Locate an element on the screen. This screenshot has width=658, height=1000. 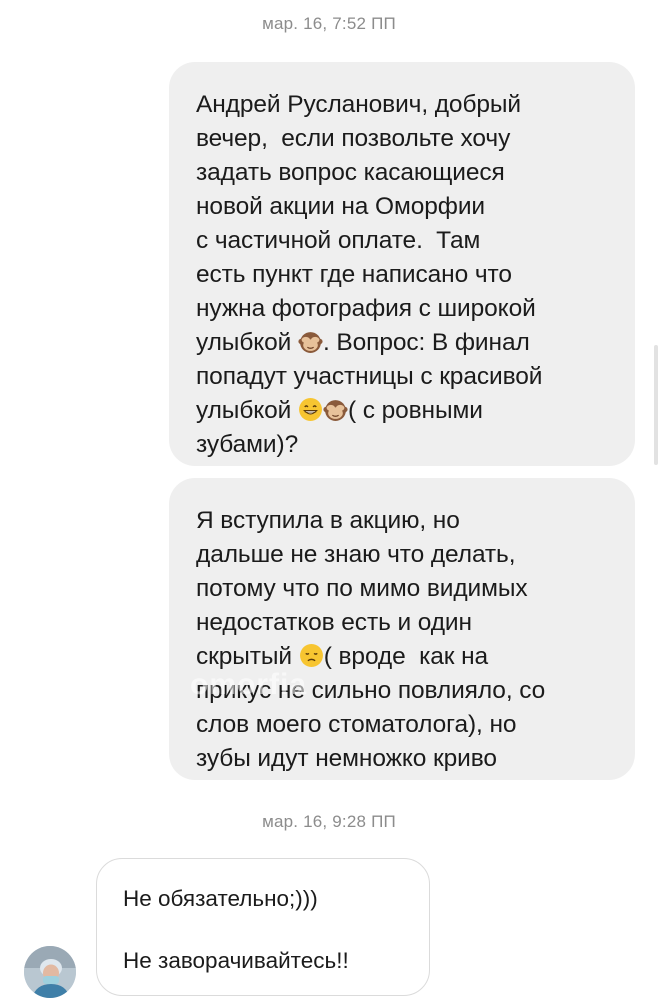
avatar-photo-icon is located at coordinates (50, 972).